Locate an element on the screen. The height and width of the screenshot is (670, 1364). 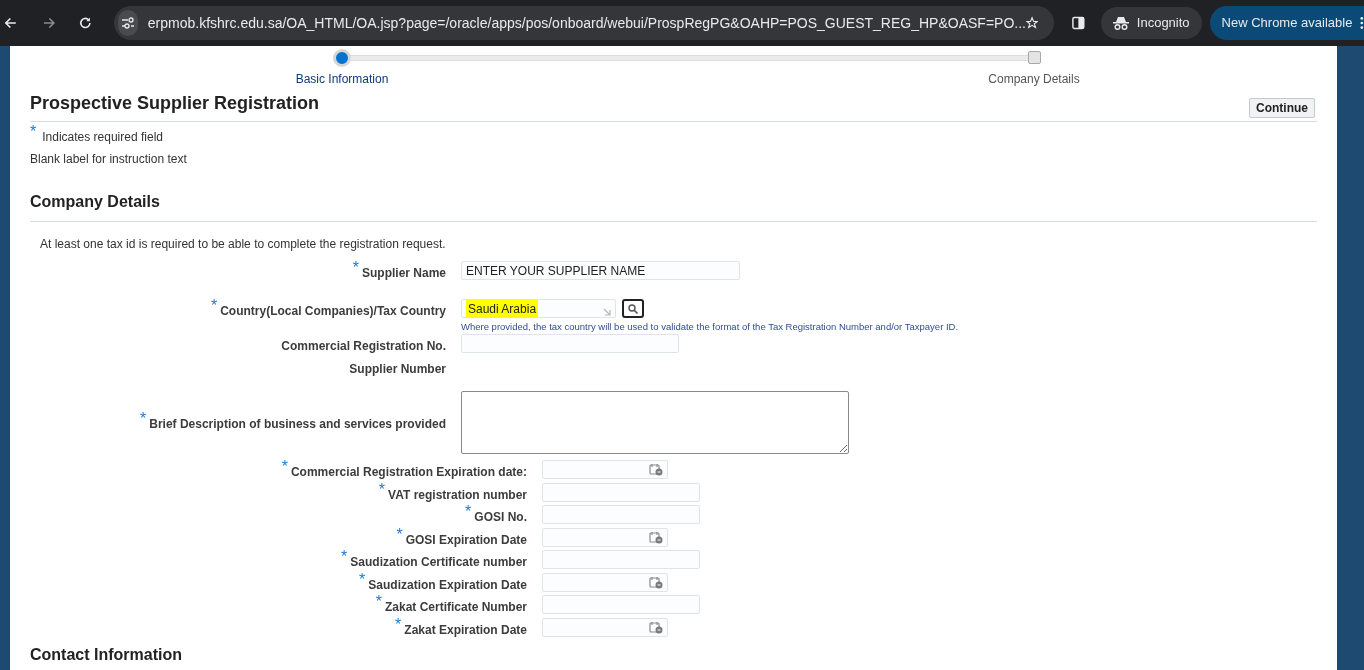
field-label: Supplier Name is located at coordinates (403, 273).